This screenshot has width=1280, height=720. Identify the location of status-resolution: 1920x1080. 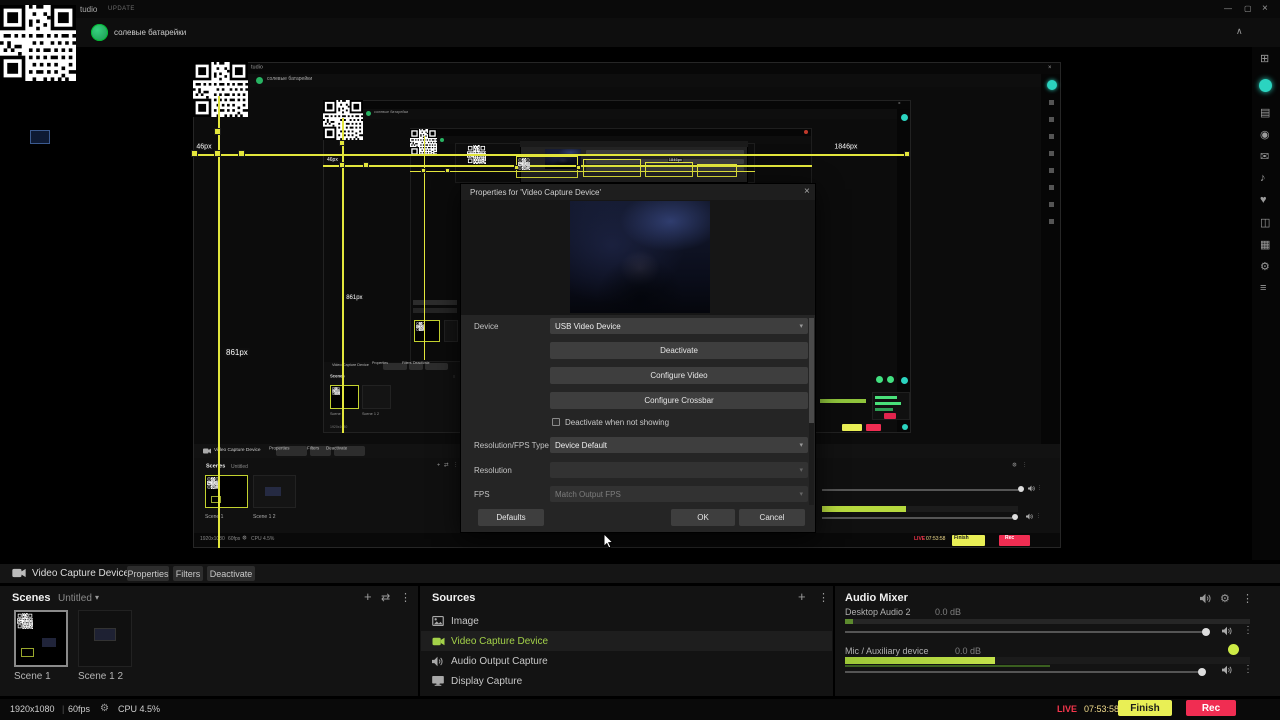
(32, 709).